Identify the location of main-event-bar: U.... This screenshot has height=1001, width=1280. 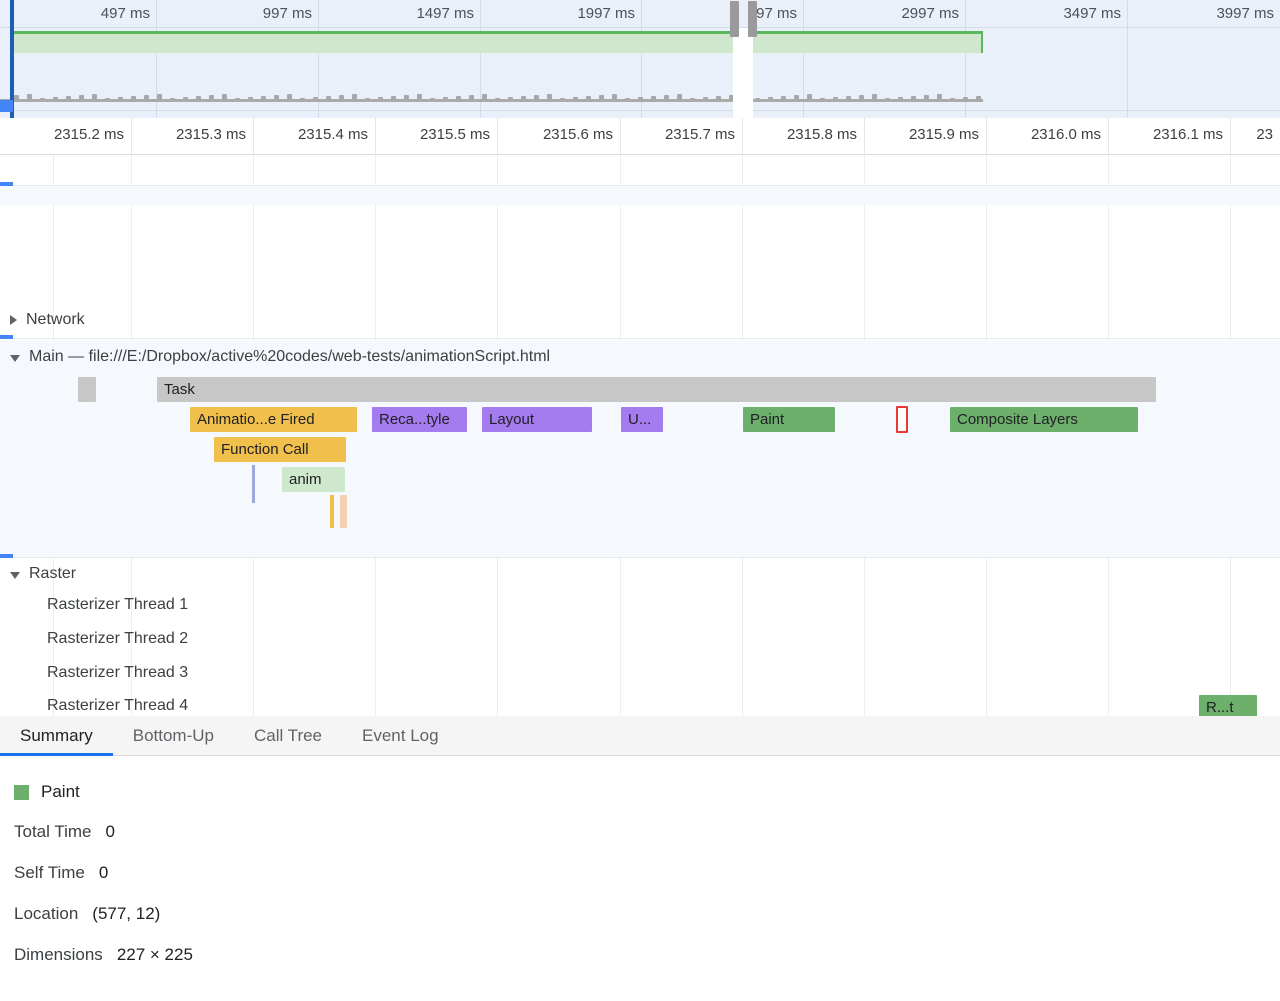
(642, 419).